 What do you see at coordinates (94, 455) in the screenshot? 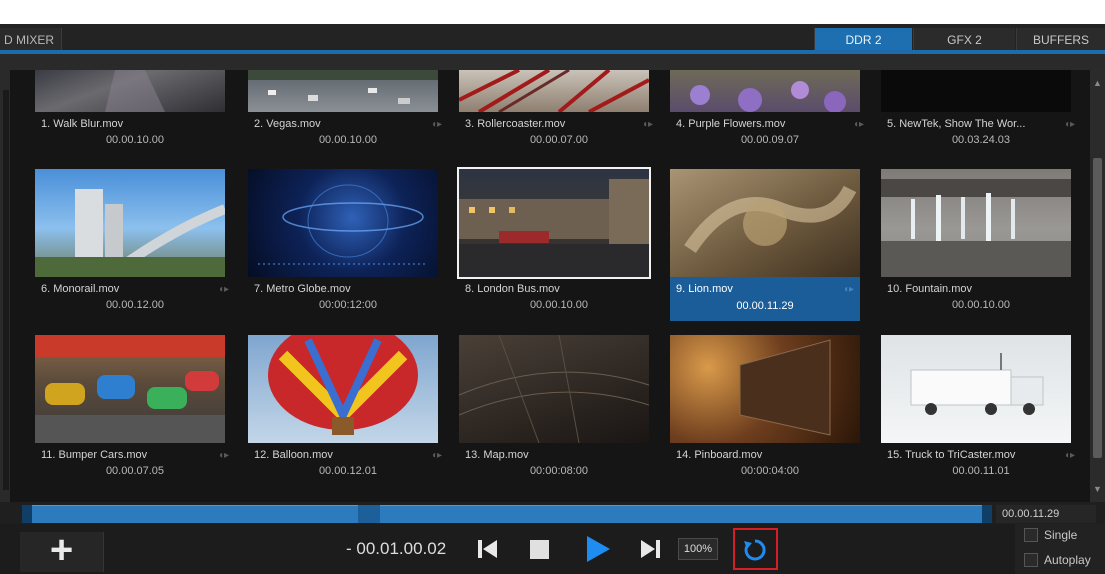
I see `clip-name: 11. Bumper Cars.mov` at bounding box center [94, 455].